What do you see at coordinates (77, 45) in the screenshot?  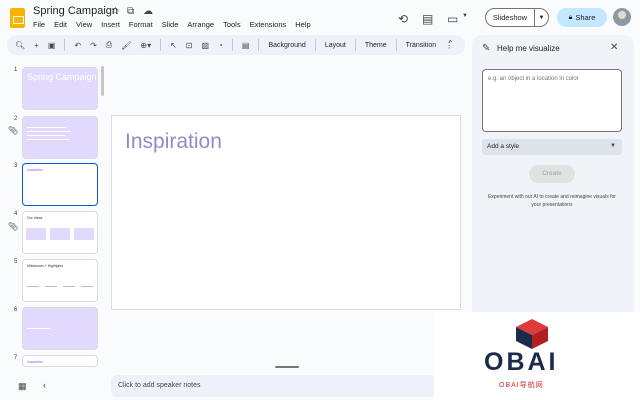 I see `undo-icon: ↶` at bounding box center [77, 45].